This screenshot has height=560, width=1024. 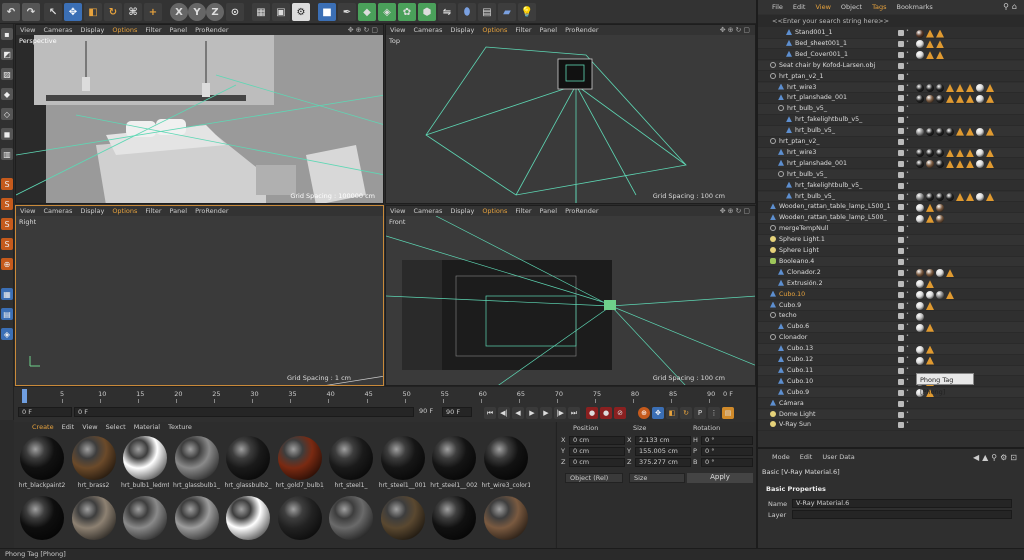 What do you see at coordinates (594, 478) in the screenshot?
I see `coordinate-mode-select: Object (Rel)` at bounding box center [594, 478].